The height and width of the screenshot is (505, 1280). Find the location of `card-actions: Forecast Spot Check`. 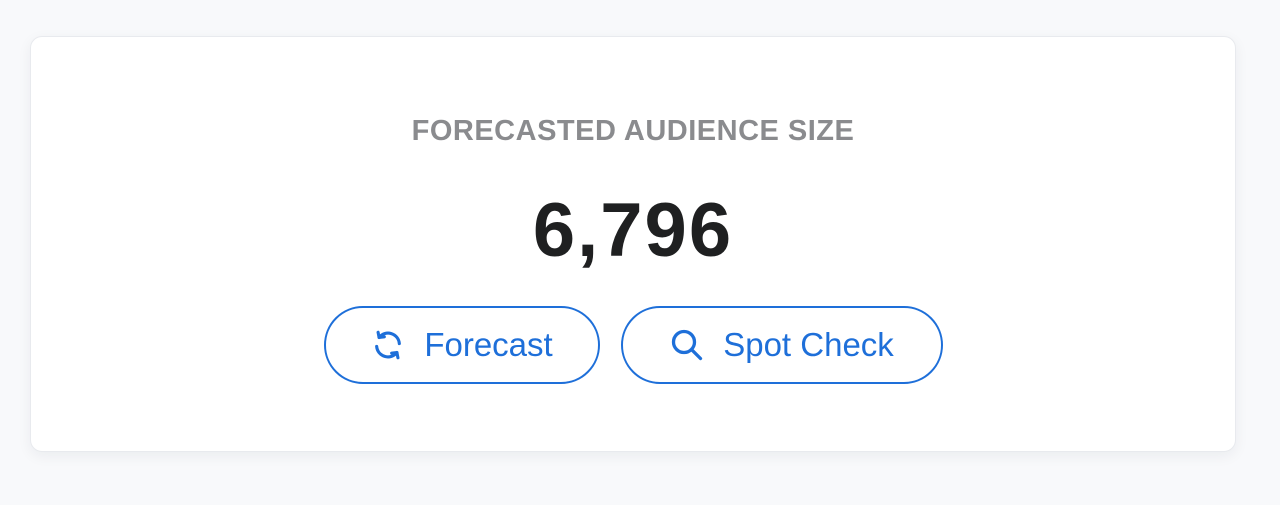

card-actions: Forecast Spot Check is located at coordinates (633, 345).